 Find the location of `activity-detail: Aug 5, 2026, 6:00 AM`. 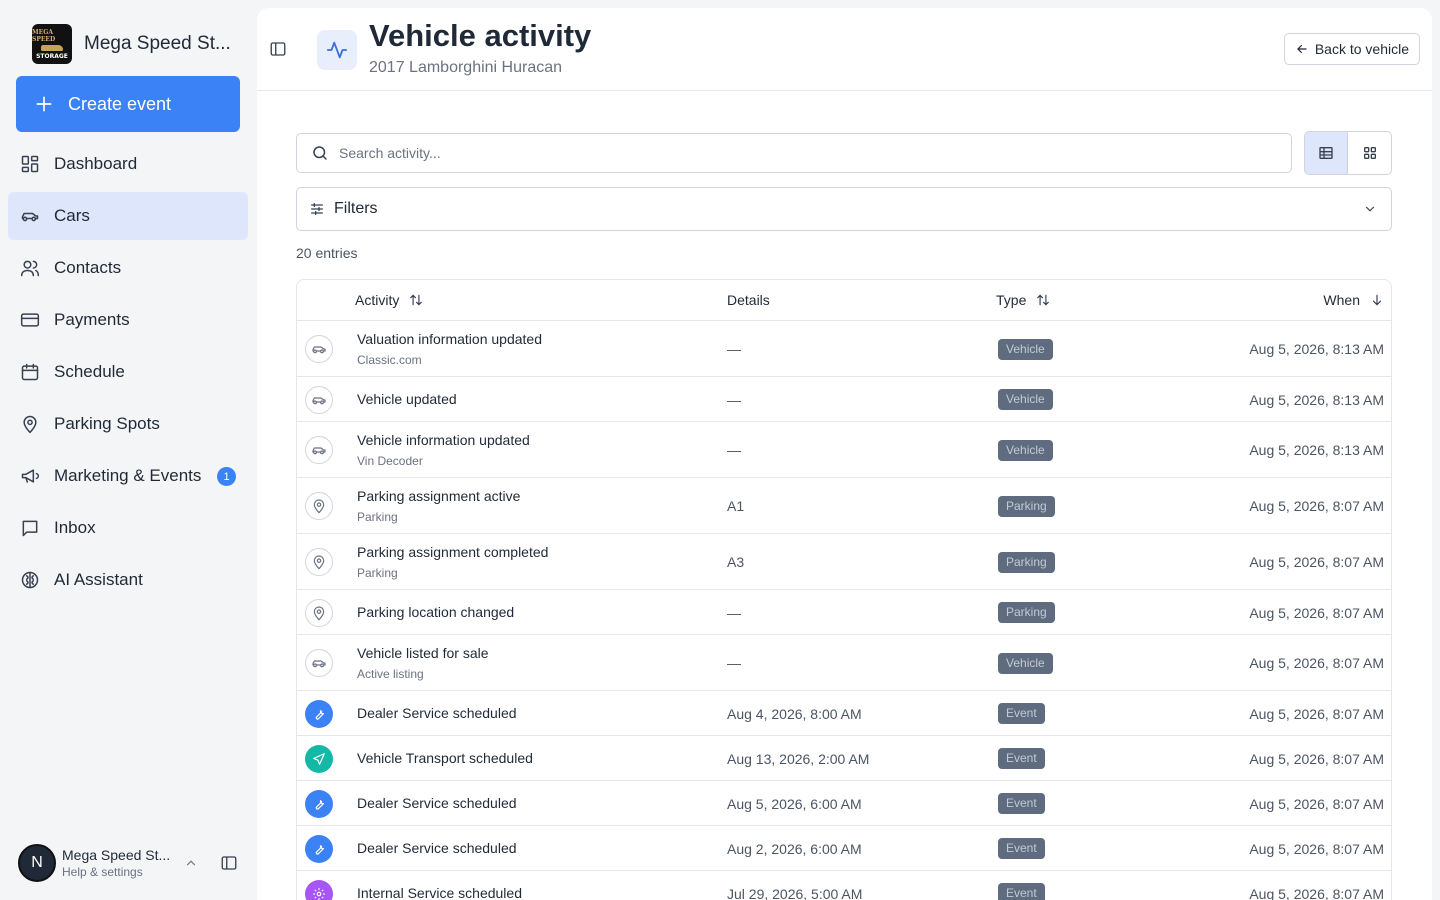

activity-detail: Aug 5, 2026, 6:00 AM is located at coordinates (794, 803).